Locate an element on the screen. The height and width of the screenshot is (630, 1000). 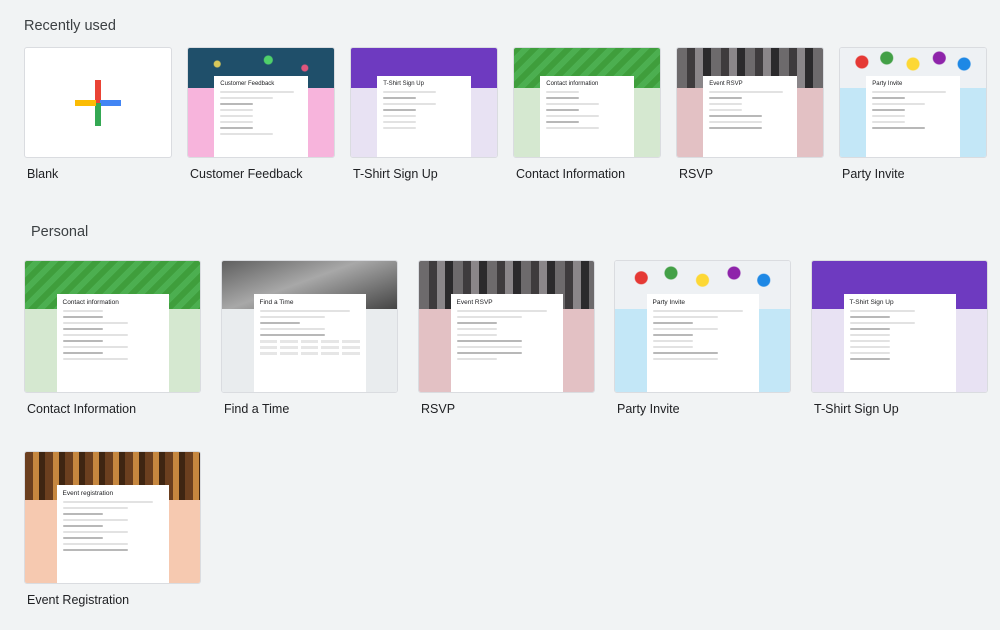
template-thumbnail: Customer Feedback is located at coordinates (261, 102).